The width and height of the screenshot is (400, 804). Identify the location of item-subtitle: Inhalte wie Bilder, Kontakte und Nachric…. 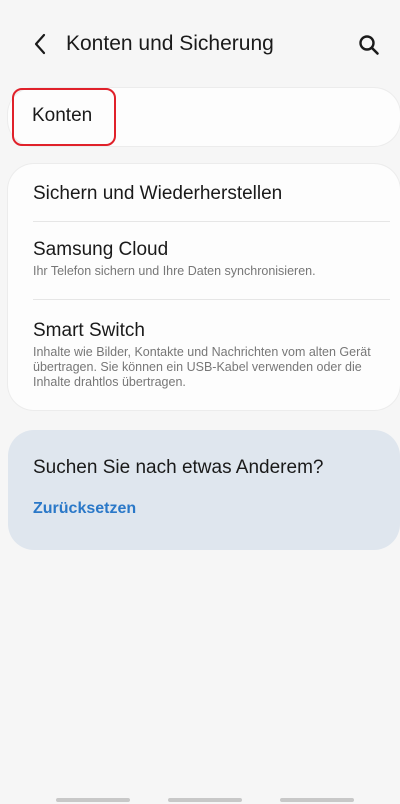
(202, 367).